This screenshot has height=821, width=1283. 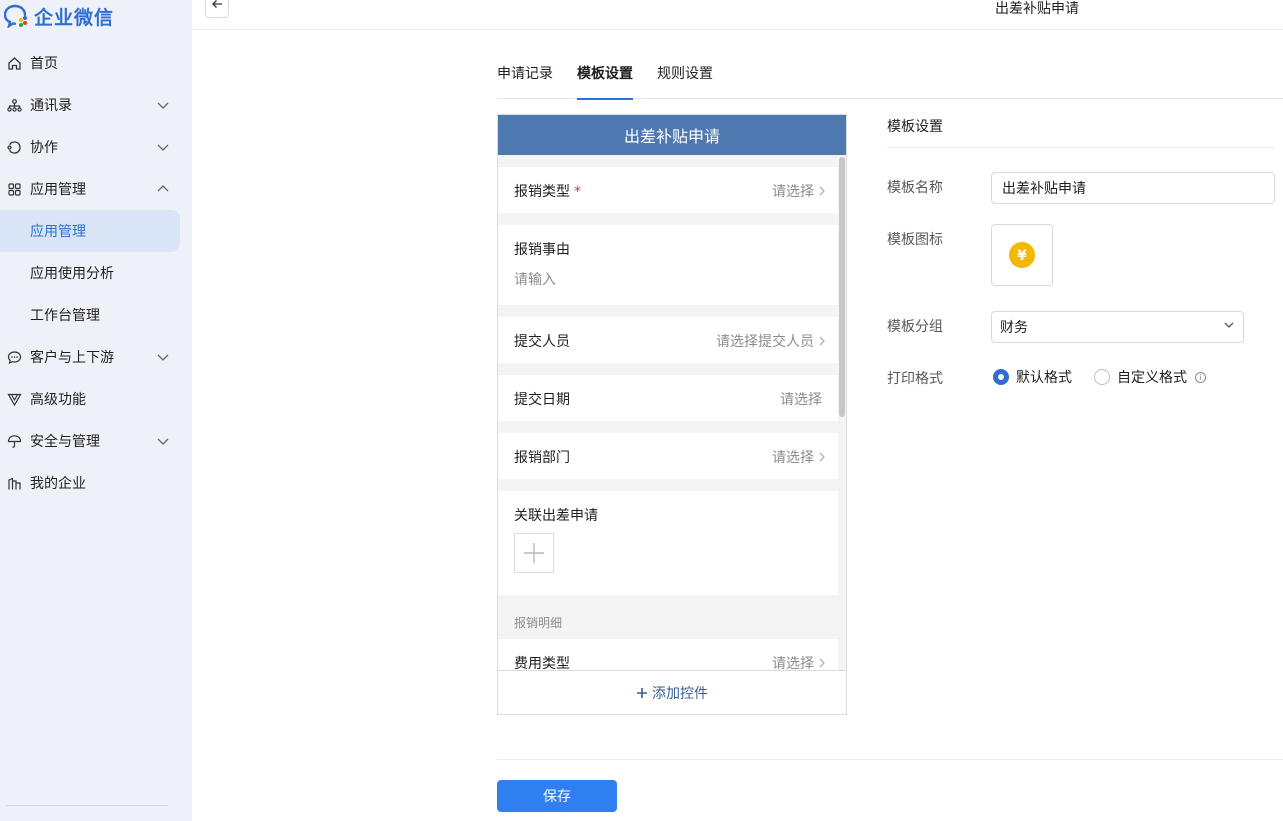 What do you see at coordinates (1044, 378) in the screenshot?
I see `radio-label: 默认格式` at bounding box center [1044, 378].